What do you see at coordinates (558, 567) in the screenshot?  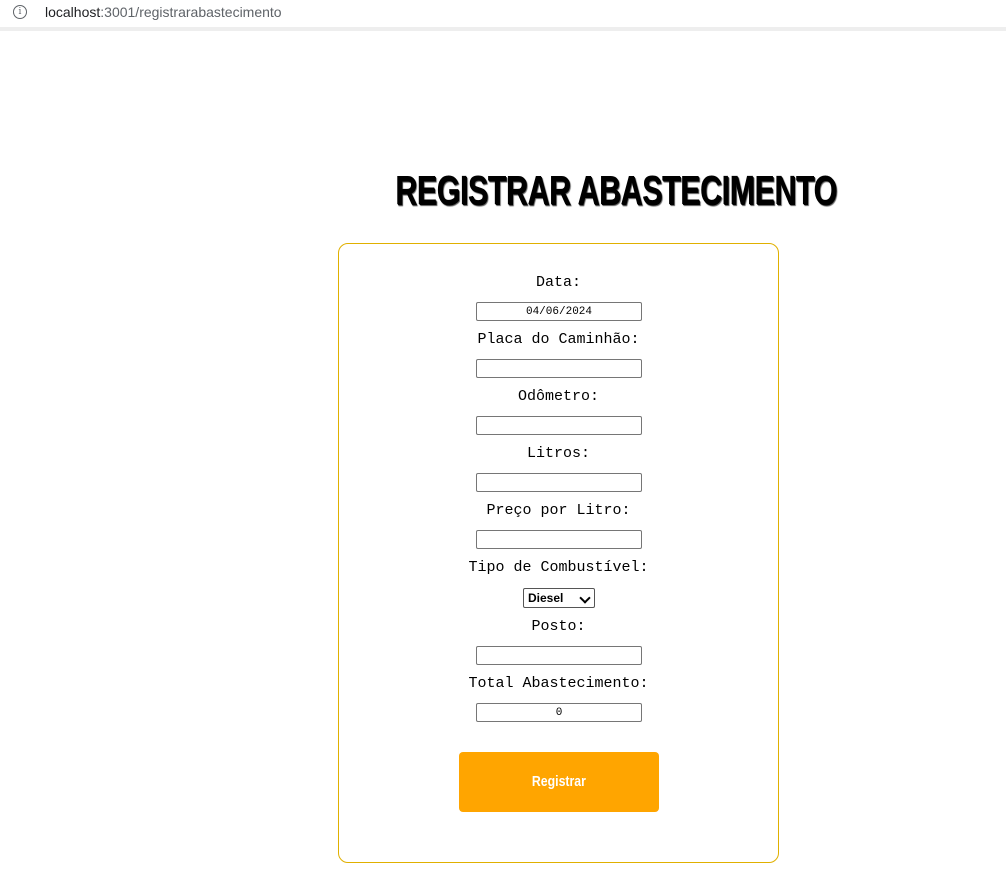 I see `fuel-type-label: Tipo de Combustível:` at bounding box center [558, 567].